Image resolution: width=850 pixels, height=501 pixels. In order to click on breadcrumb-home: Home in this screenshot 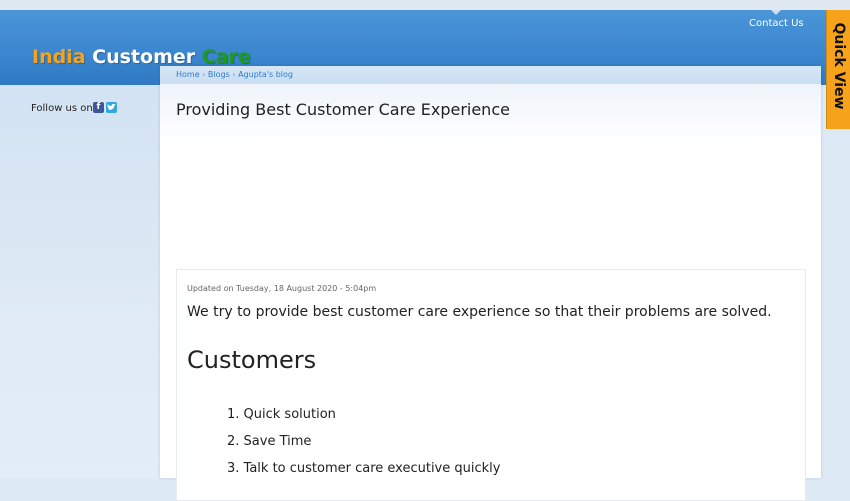, I will do `click(188, 74)`.